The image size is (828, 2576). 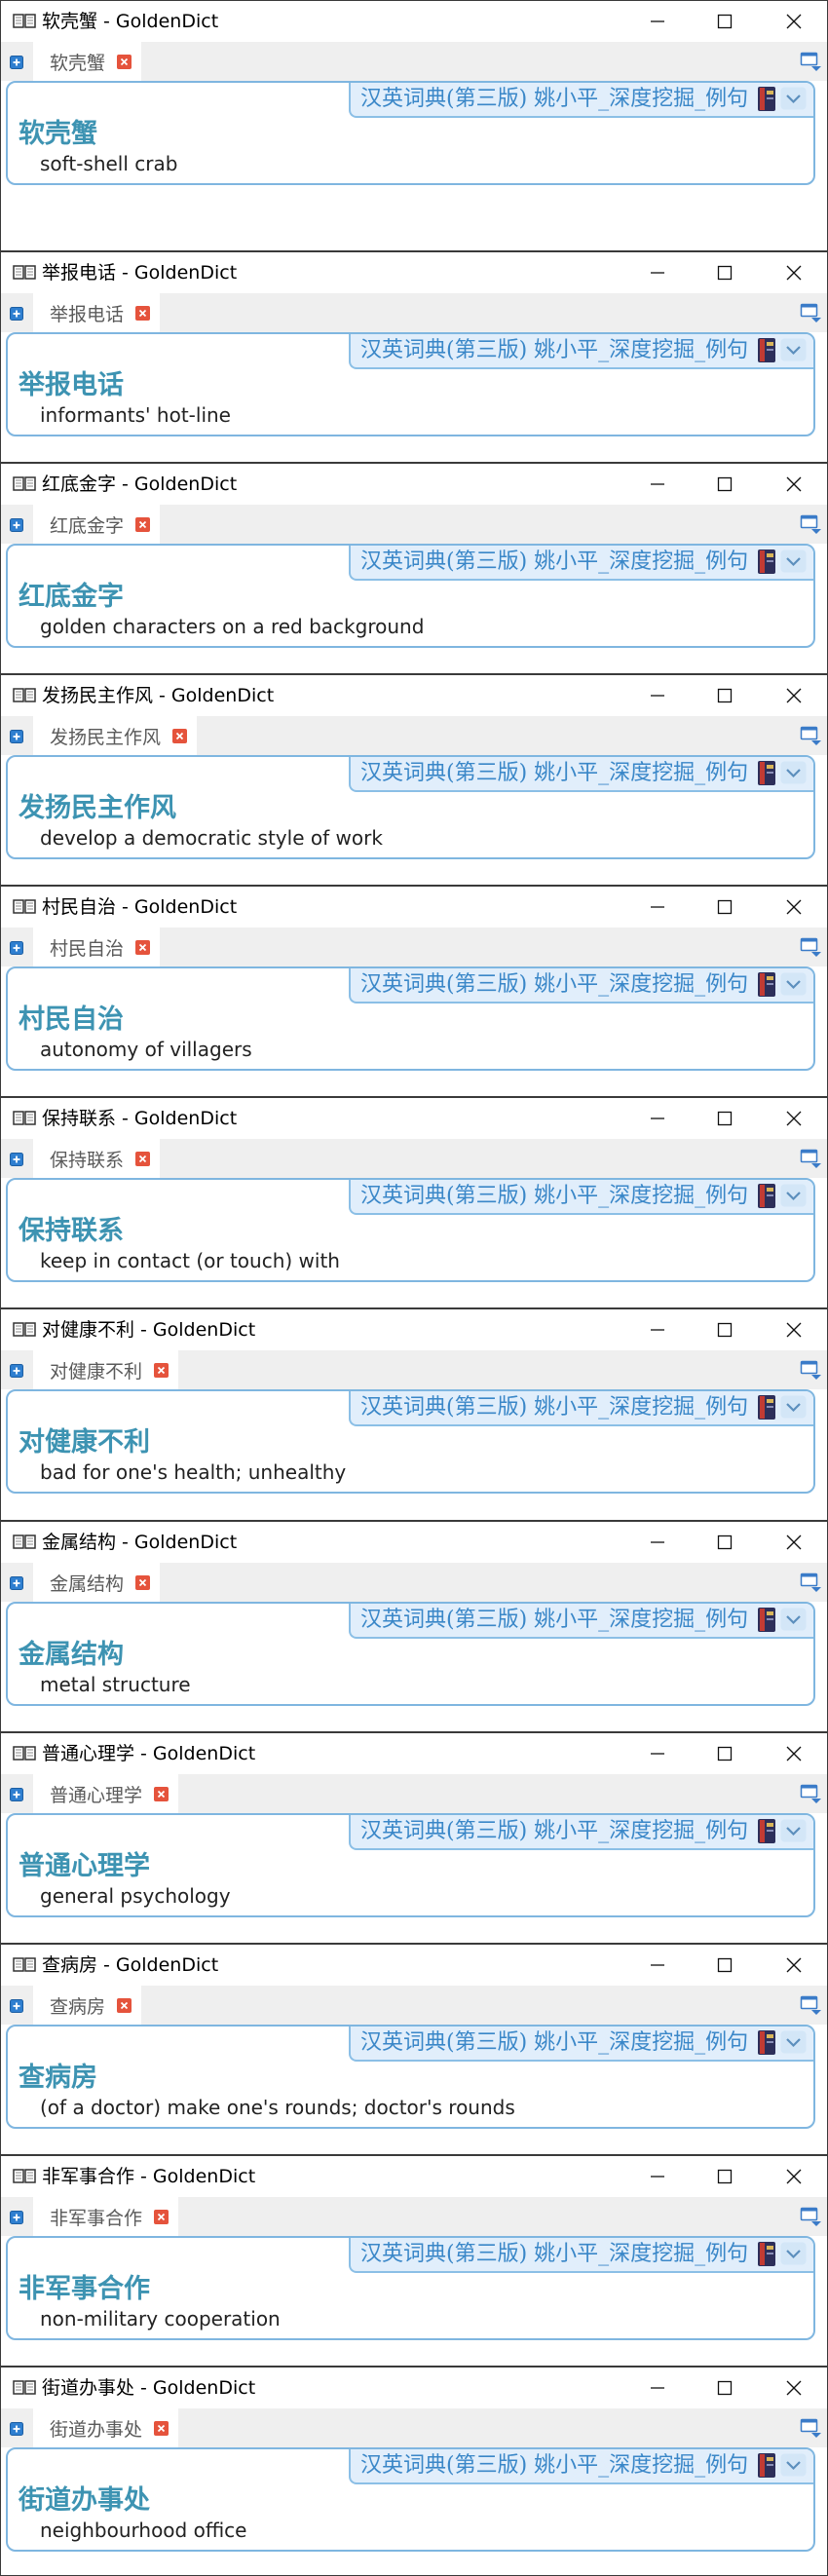 What do you see at coordinates (87, 2005) in the screenshot?
I see `tab-current: 查病房` at bounding box center [87, 2005].